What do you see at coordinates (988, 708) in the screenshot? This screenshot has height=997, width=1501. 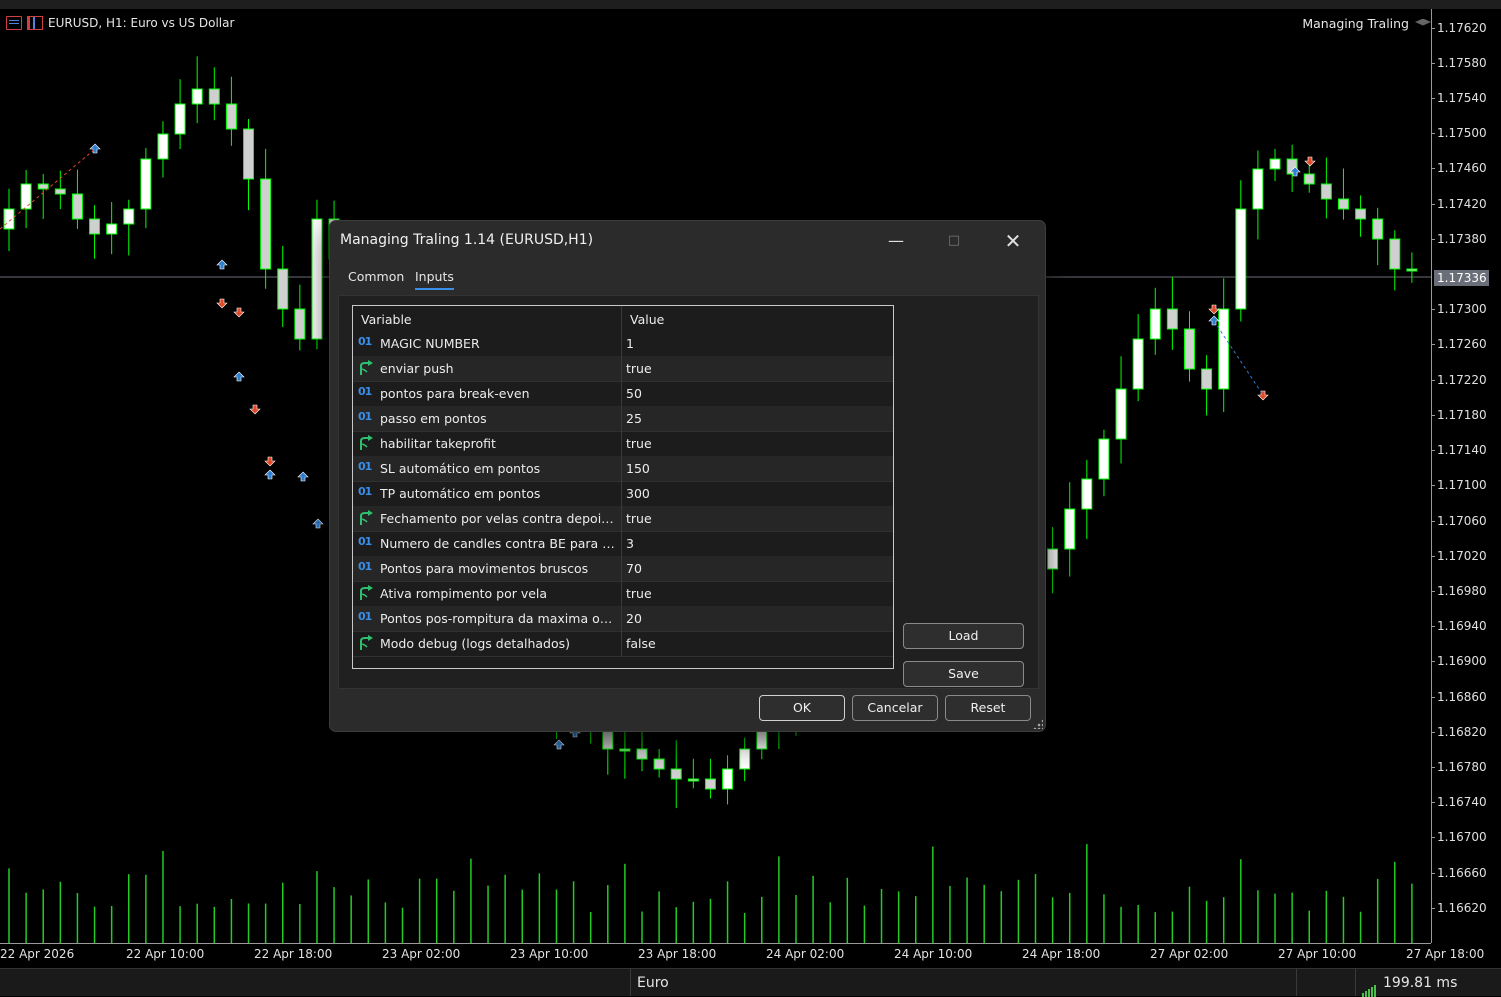 I see `reset-button: Reset` at bounding box center [988, 708].